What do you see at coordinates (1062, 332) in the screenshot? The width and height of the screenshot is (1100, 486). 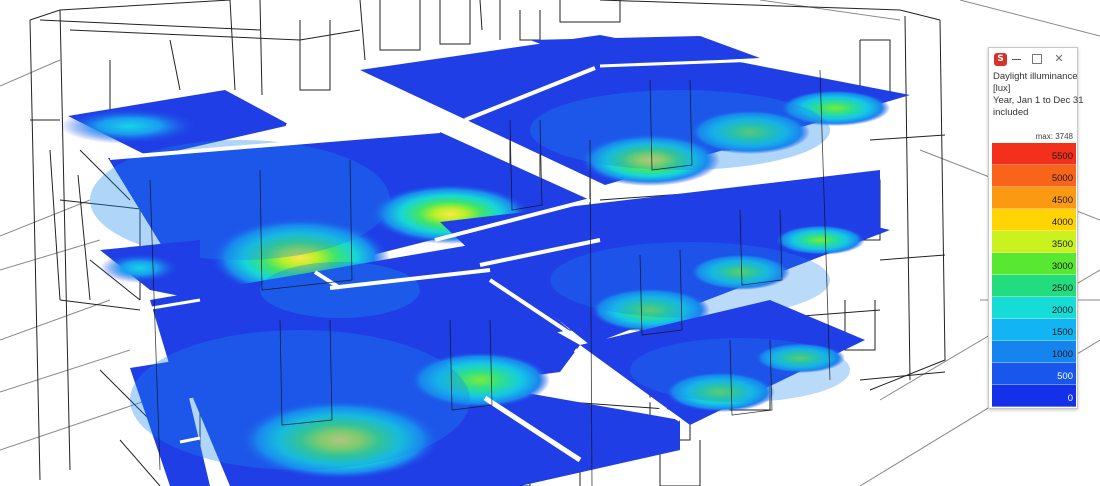 I see `legend-band-label: 1500` at bounding box center [1062, 332].